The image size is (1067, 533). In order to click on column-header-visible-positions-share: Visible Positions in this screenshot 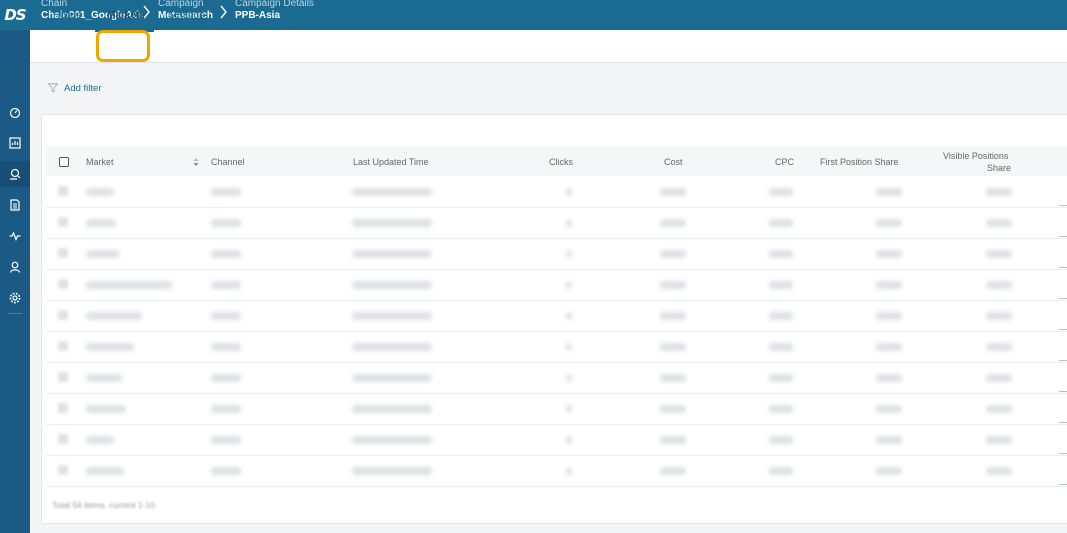, I will do `click(975, 156)`.